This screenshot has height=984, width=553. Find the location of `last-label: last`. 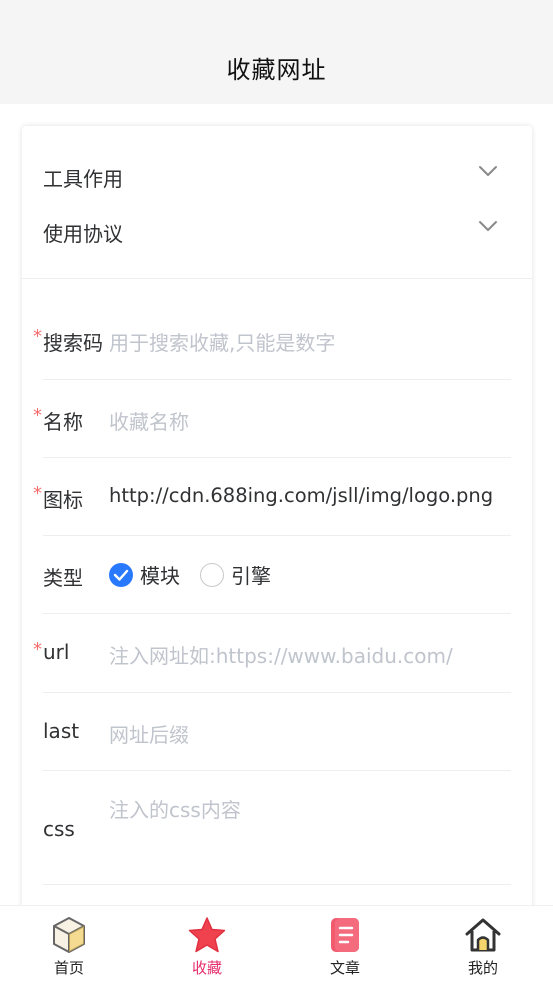

last-label: last is located at coordinates (61, 731).